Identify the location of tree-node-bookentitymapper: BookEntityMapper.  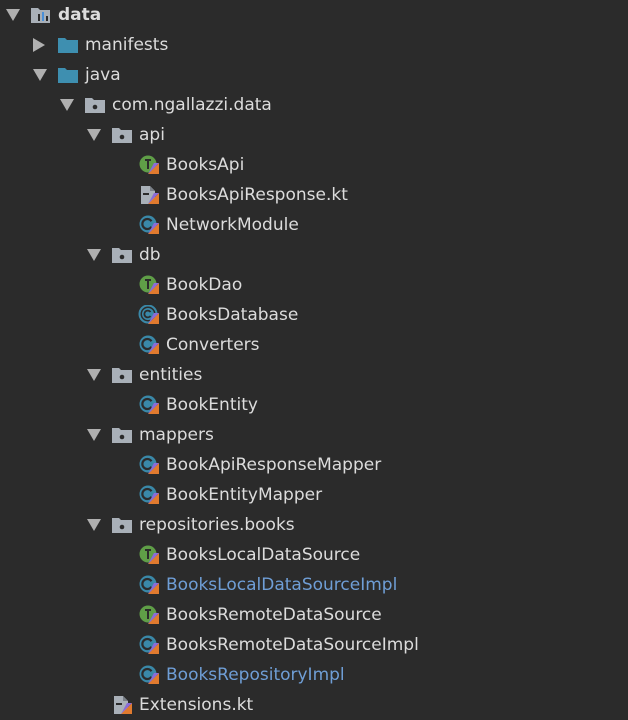
(314, 495).